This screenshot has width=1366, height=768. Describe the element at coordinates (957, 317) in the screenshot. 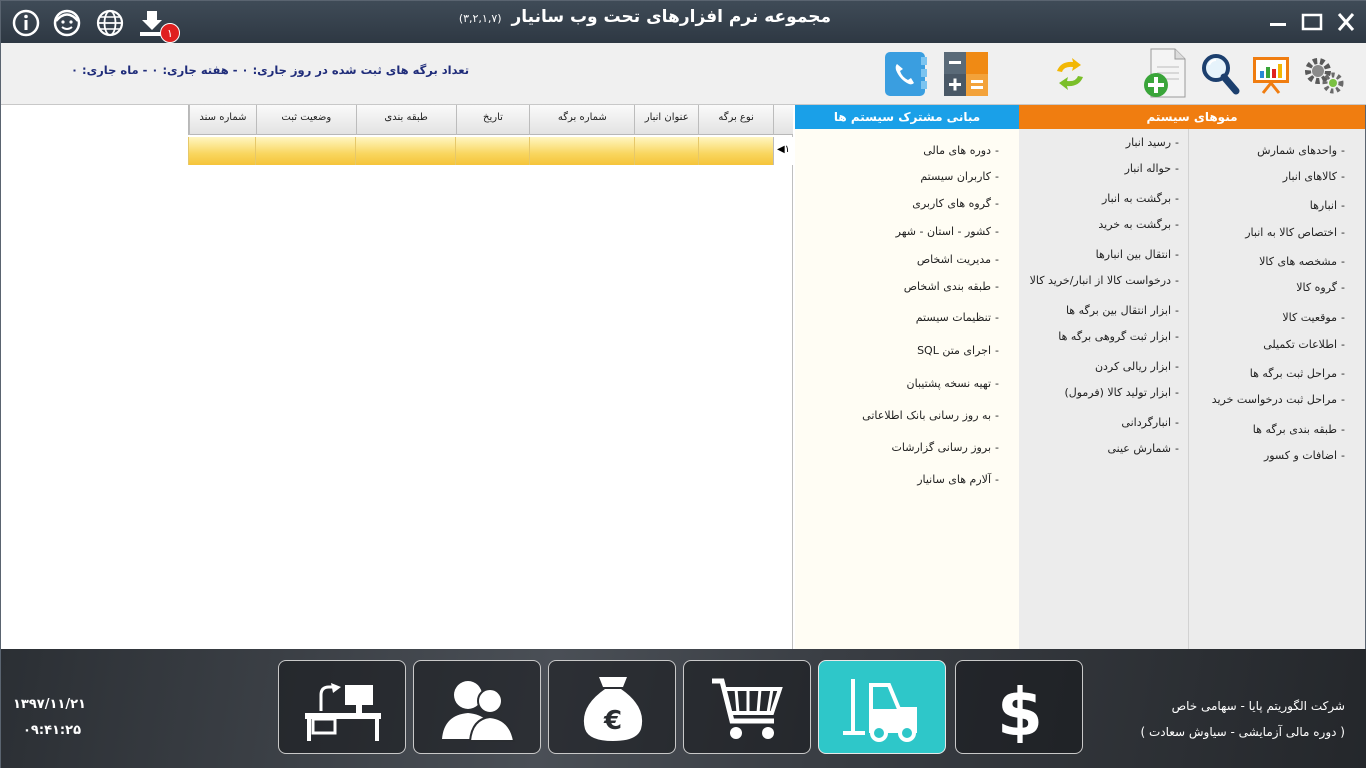

I see `menu-item-system-settings: -تنظیمات سیستم` at that location.